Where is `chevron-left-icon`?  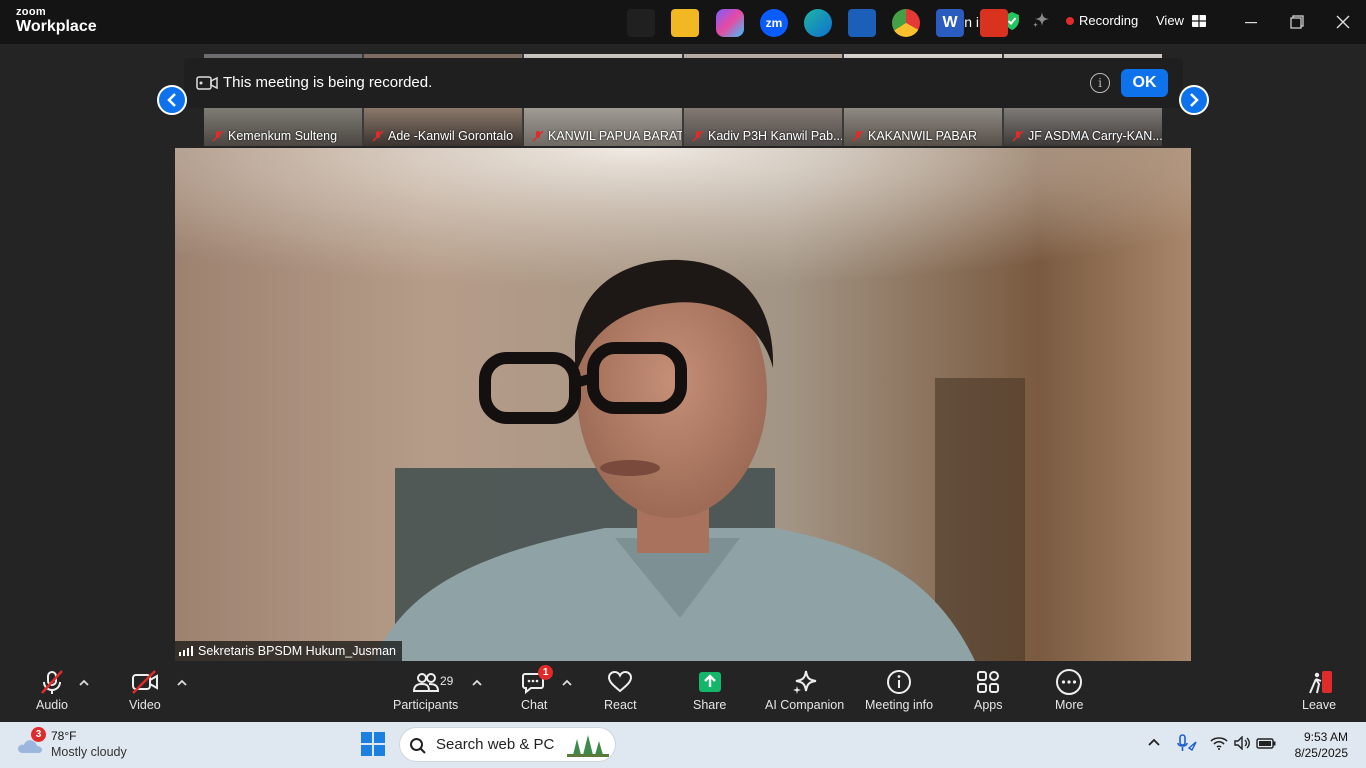 chevron-left-icon is located at coordinates (171, 100).